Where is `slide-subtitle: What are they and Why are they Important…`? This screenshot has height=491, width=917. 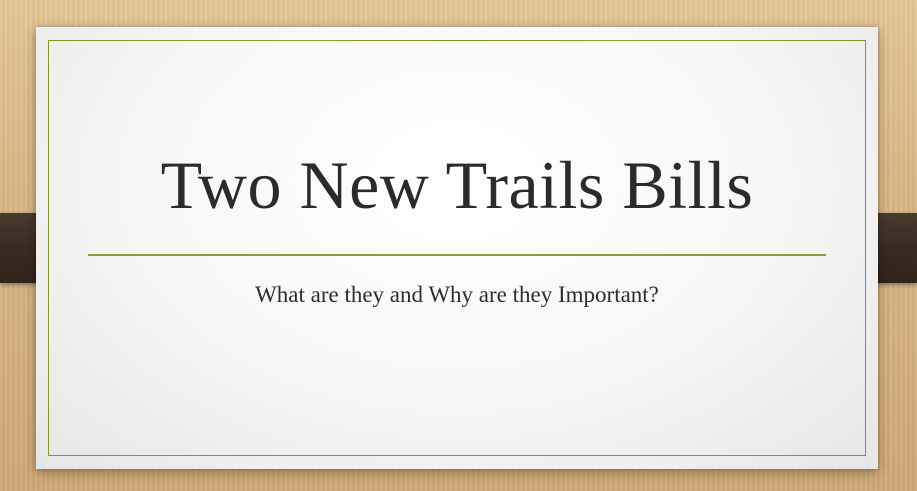 slide-subtitle: What are they and Why are they Important… is located at coordinates (457, 294).